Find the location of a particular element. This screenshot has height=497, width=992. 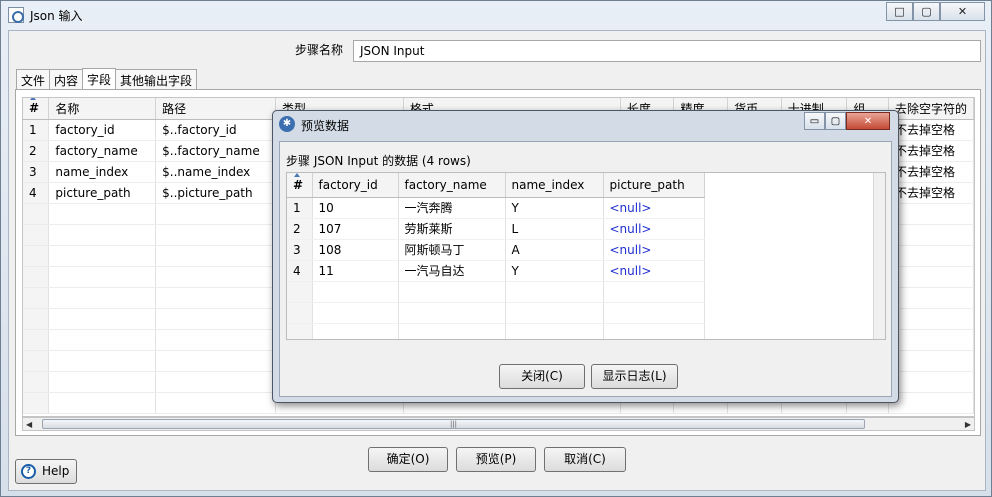

tab-fields: 字段 is located at coordinates (99, 79).